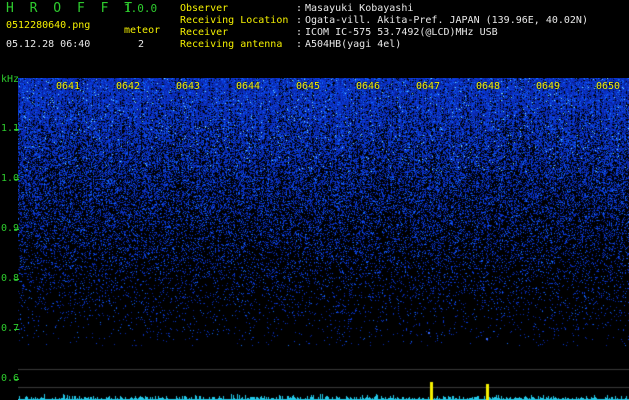 The image size is (629, 400). What do you see at coordinates (141, 8) in the screenshot?
I see `app-version: 1.0.0` at bounding box center [141, 8].